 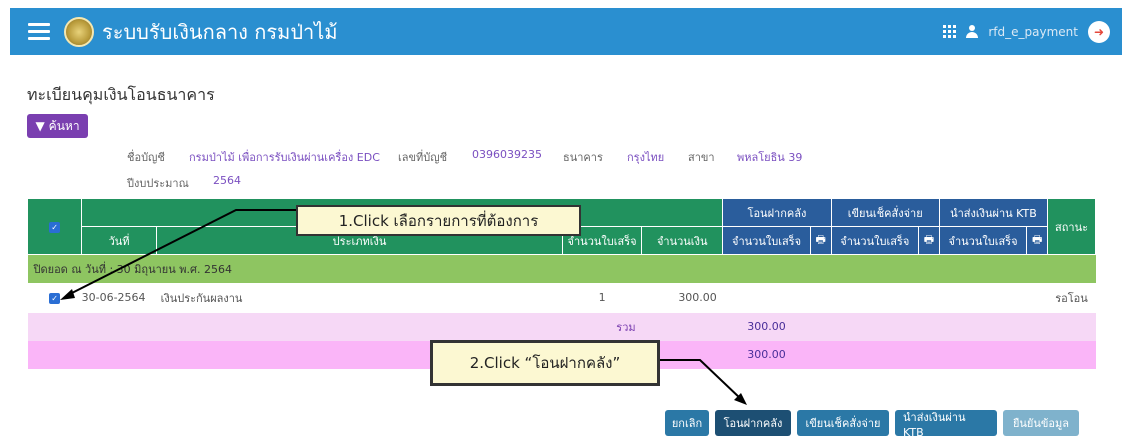 I want to click on transfer-button: โอนฝากคลัง, so click(x=753, y=423).